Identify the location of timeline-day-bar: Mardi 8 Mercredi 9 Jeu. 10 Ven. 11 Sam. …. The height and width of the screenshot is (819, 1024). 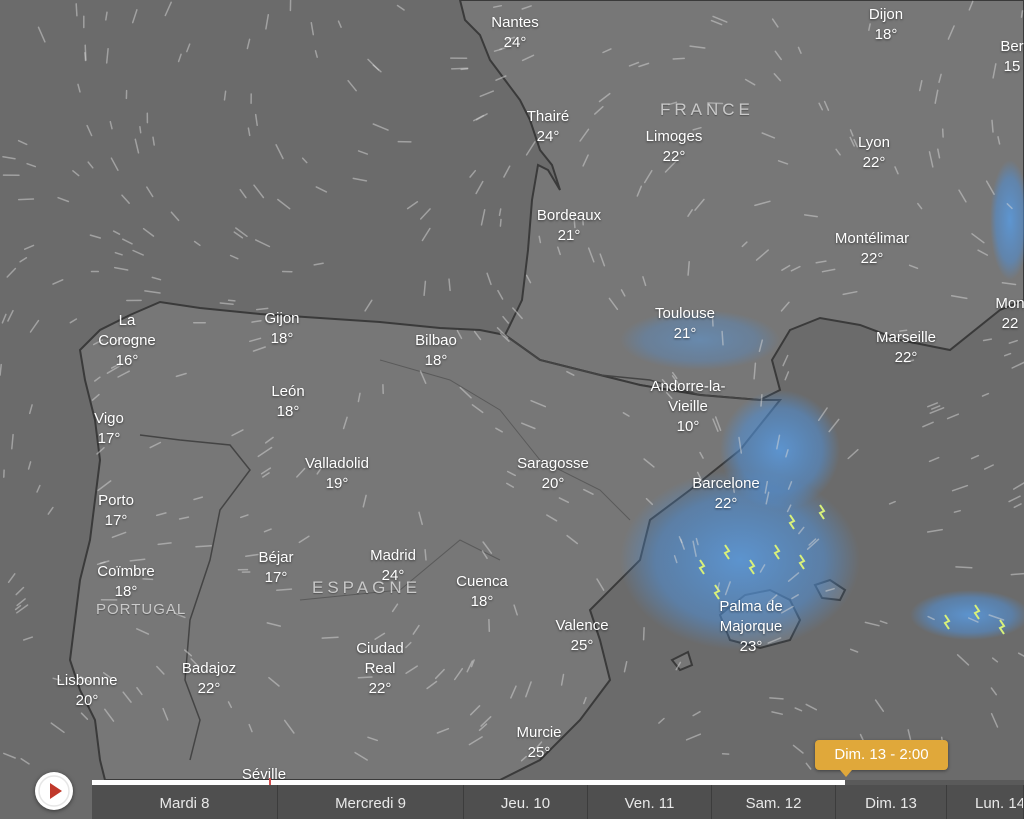
(558, 802).